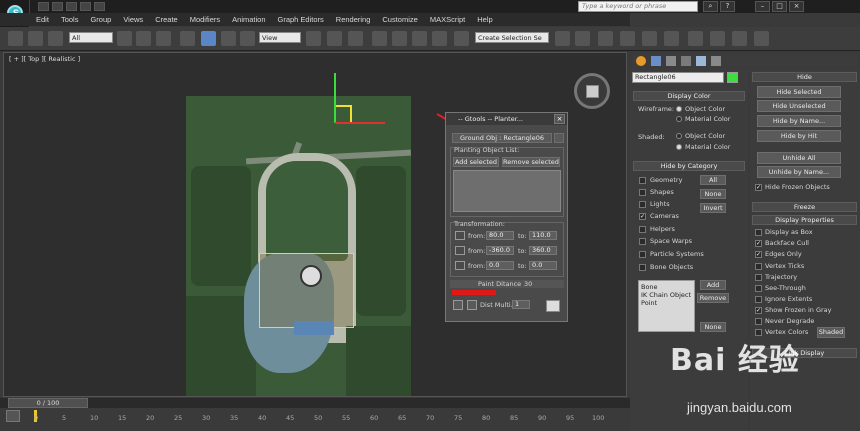 The image size is (860, 431). What do you see at coordinates (796, 6) in the screenshot?
I see `close-icon: ×` at bounding box center [796, 6].